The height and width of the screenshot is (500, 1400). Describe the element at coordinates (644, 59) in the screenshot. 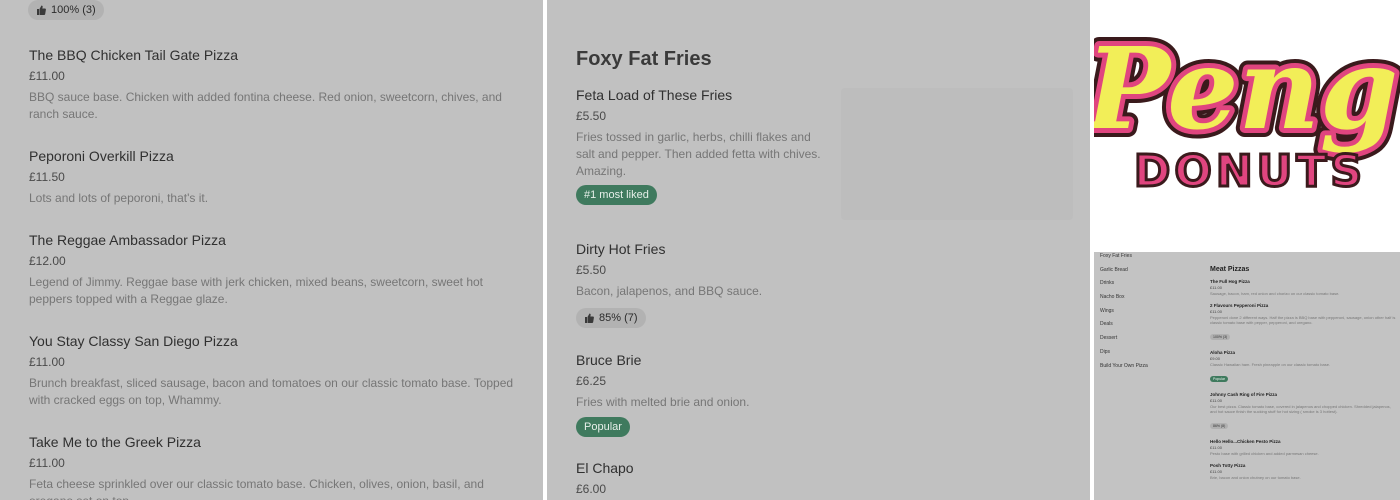

I see `section-title: Foxy Fat Fries` at that location.